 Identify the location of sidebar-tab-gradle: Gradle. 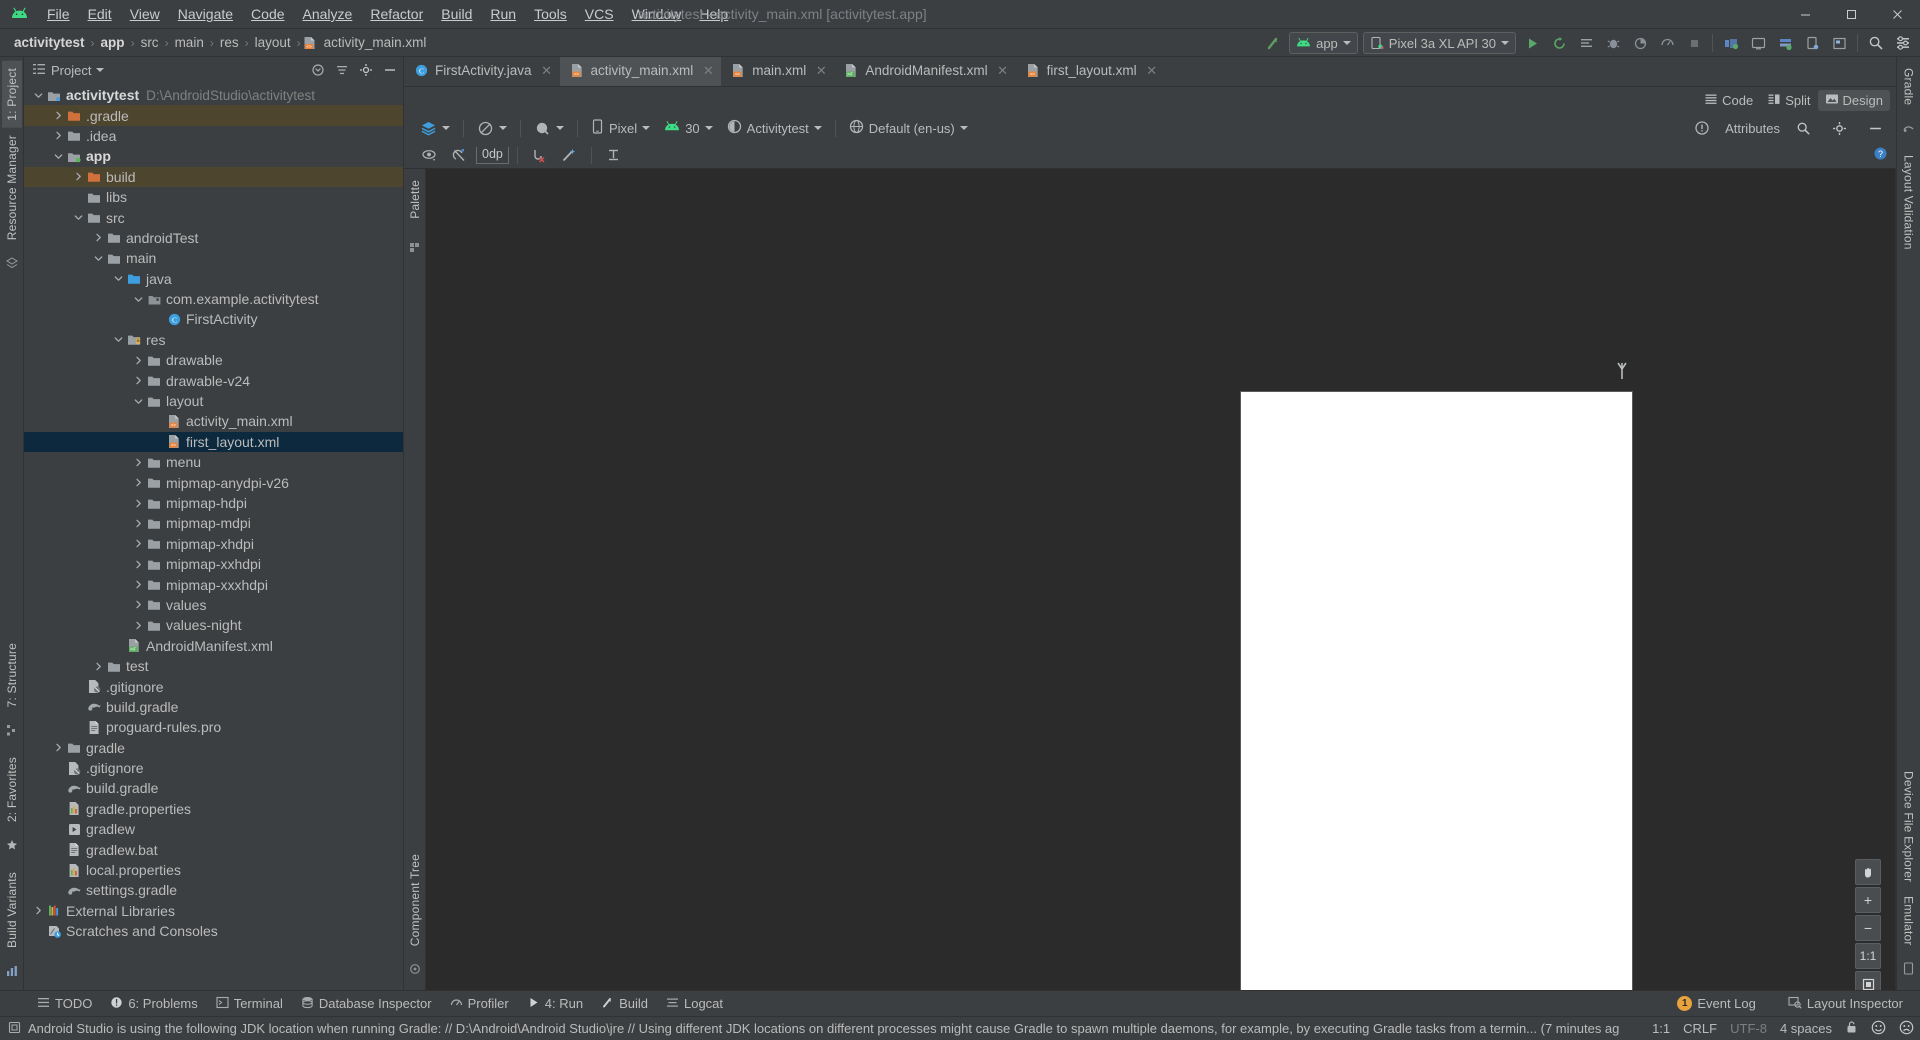
(1909, 86).